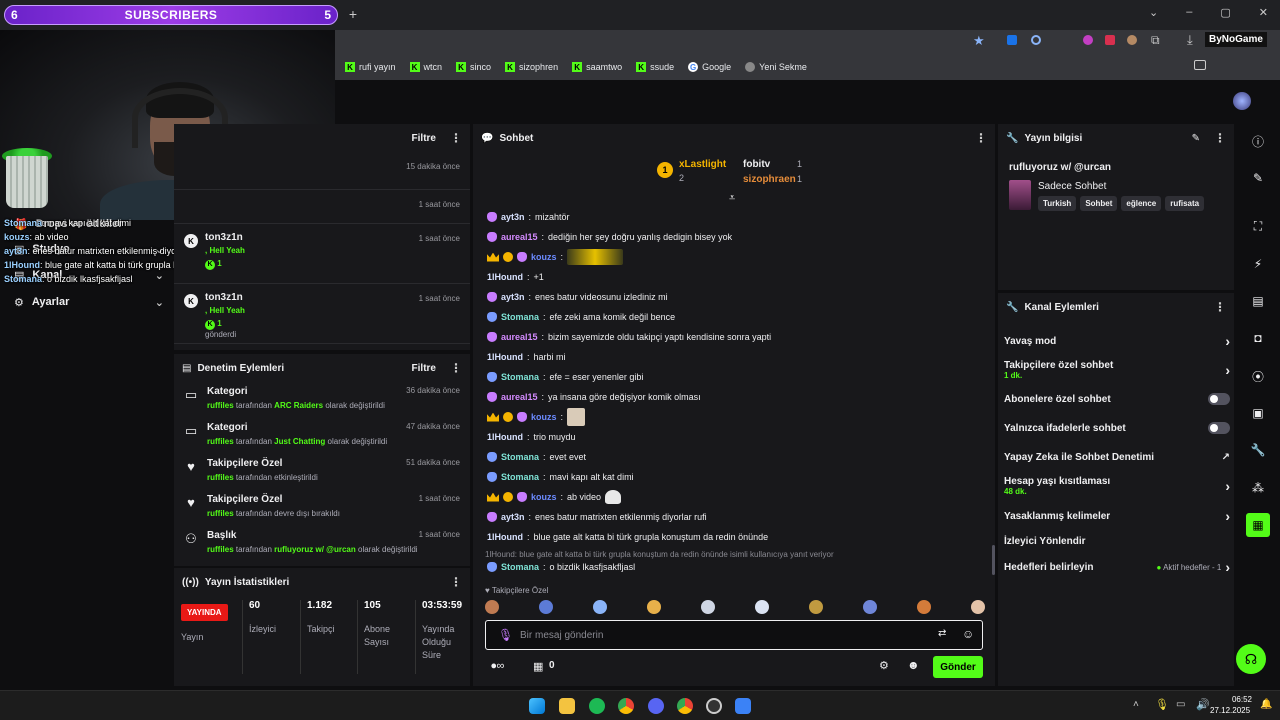 The height and width of the screenshot is (720, 1280). I want to click on translate-icon, so click(1012, 40).